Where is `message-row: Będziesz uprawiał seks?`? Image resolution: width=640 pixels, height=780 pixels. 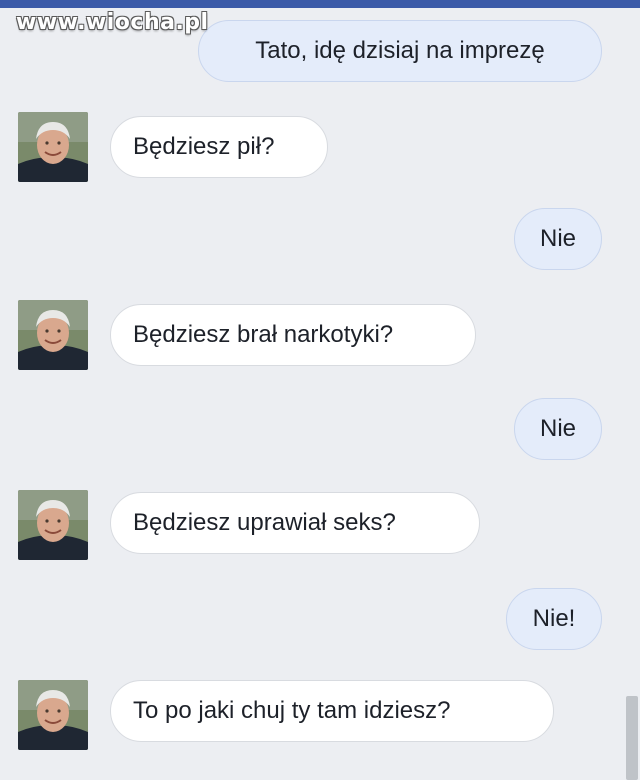 message-row: Będziesz uprawiał seks? is located at coordinates (310, 525).